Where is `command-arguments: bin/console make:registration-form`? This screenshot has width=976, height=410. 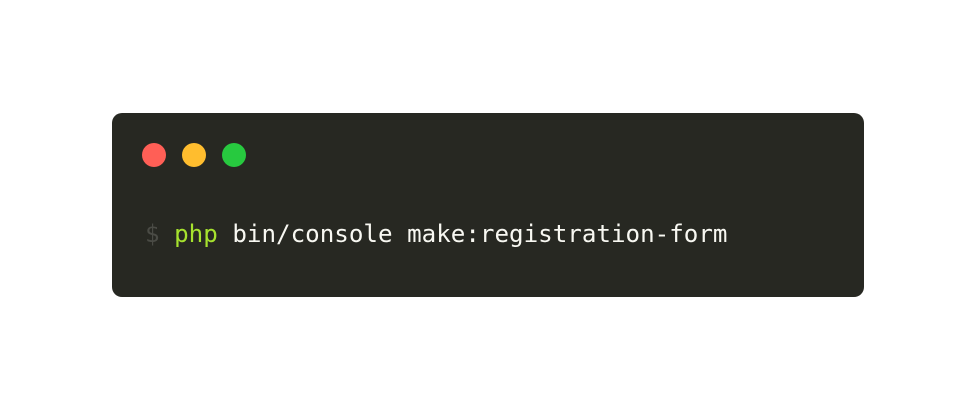 command-arguments: bin/console make:registration-form is located at coordinates (480, 234).